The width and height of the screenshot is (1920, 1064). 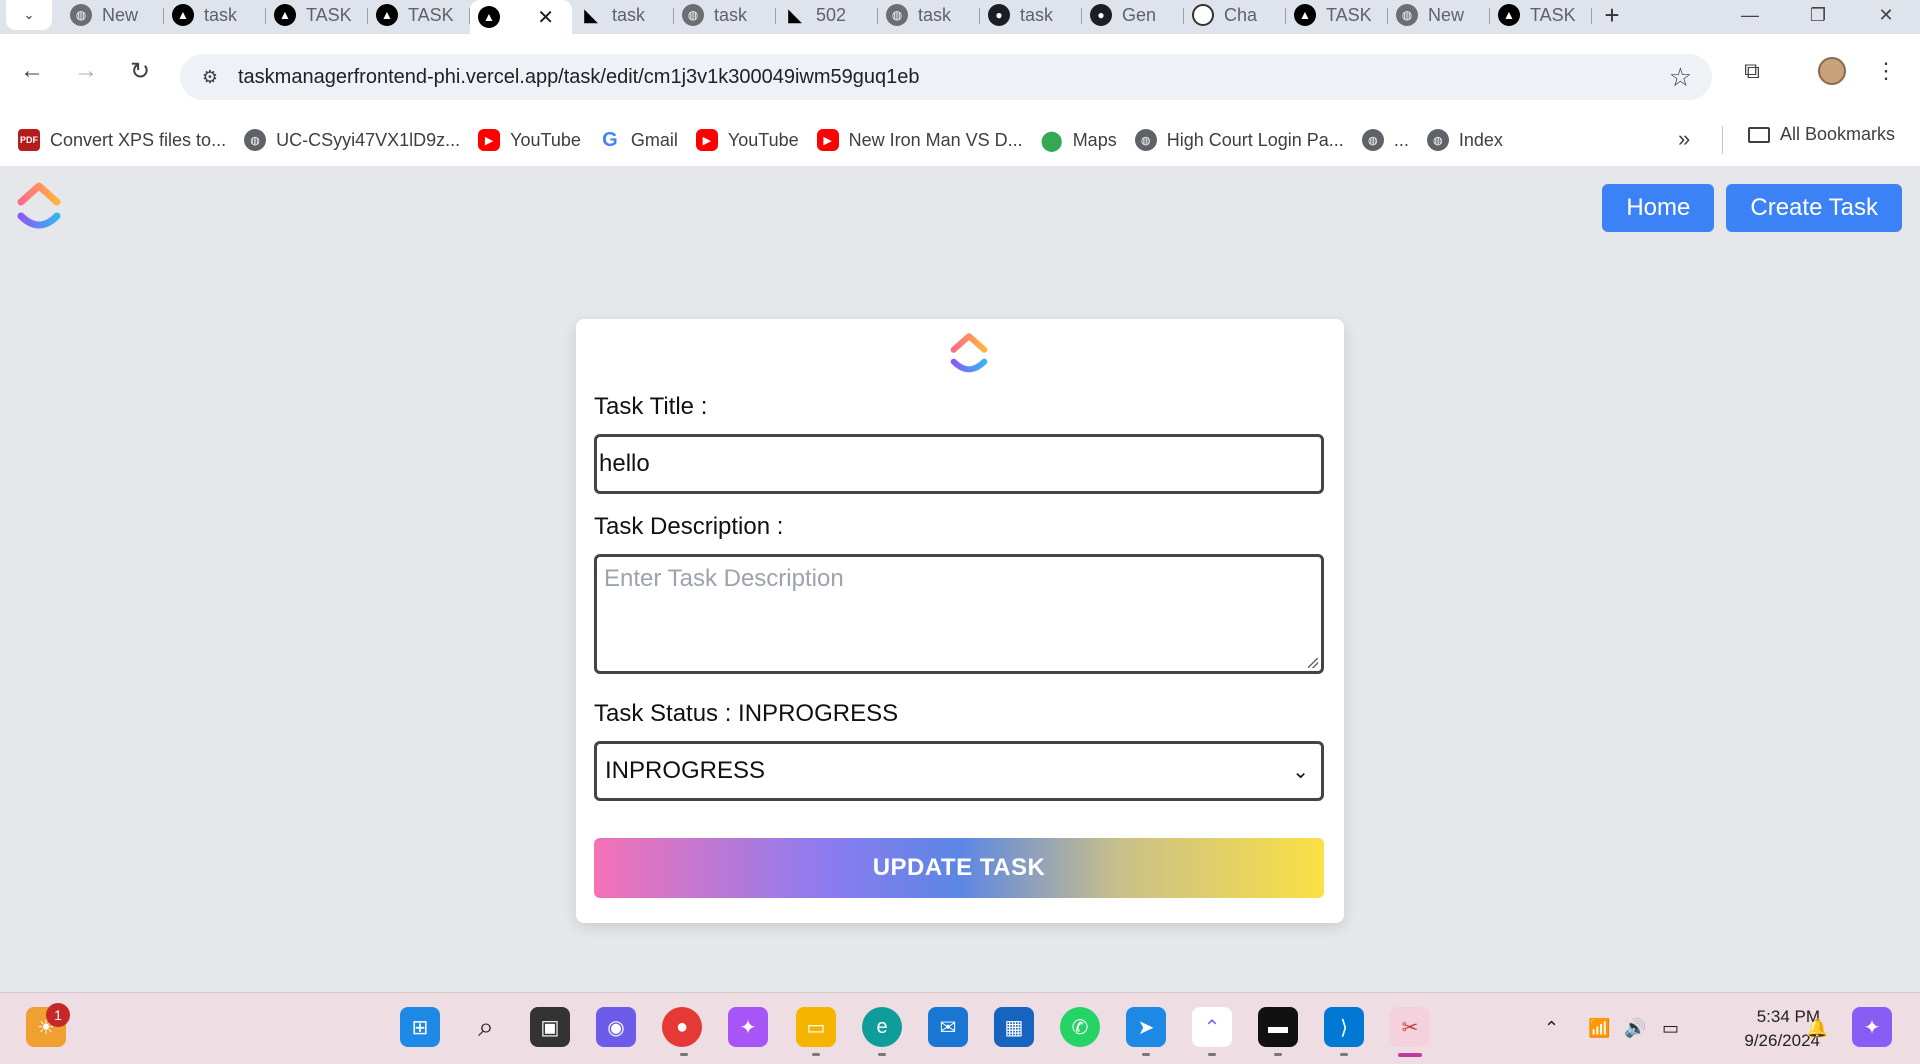 What do you see at coordinates (1146, 1027) in the screenshot?
I see `app-icon: ➤` at bounding box center [1146, 1027].